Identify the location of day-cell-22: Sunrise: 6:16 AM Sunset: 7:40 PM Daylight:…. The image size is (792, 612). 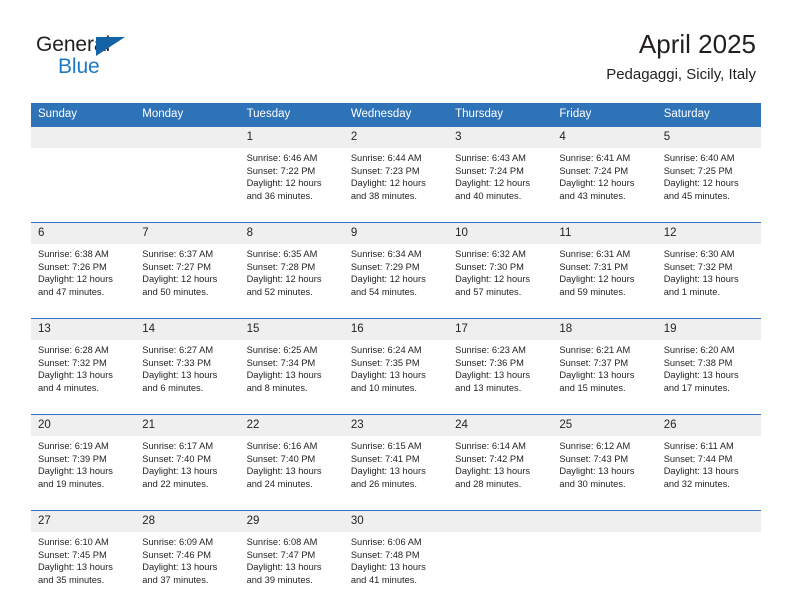
(291, 473).